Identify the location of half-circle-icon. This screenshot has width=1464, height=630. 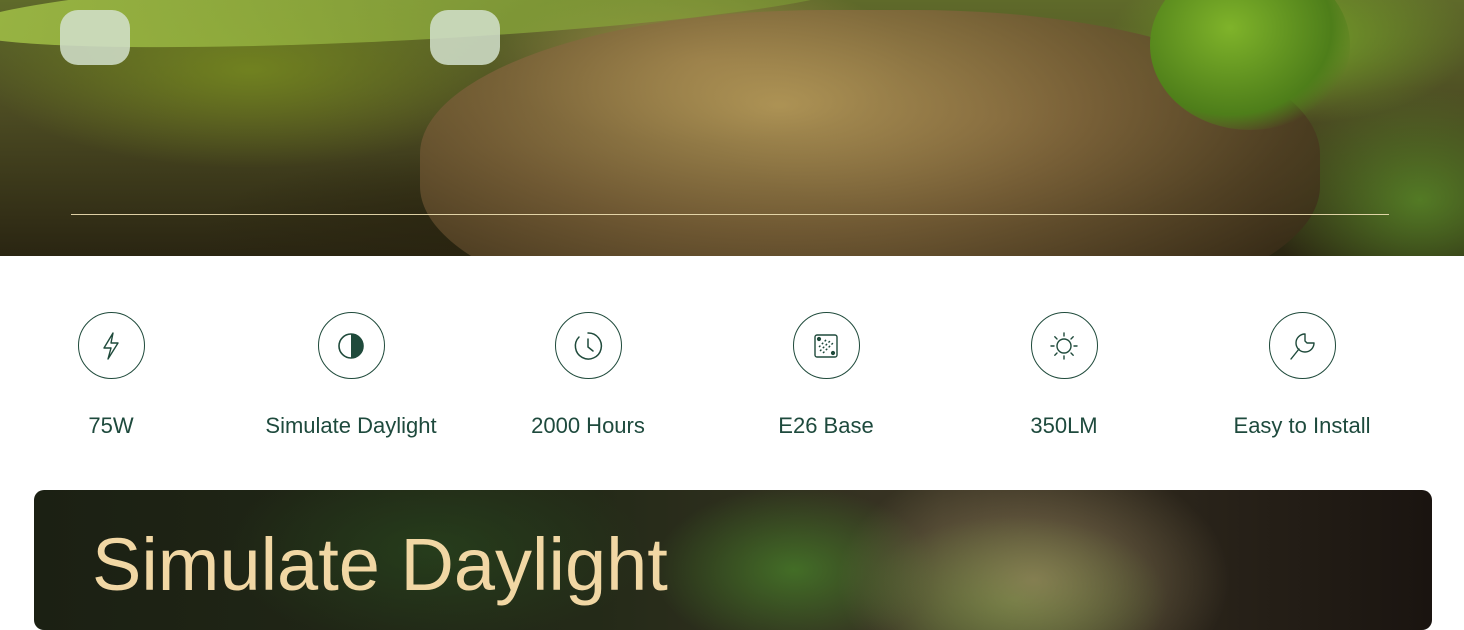
(351, 345).